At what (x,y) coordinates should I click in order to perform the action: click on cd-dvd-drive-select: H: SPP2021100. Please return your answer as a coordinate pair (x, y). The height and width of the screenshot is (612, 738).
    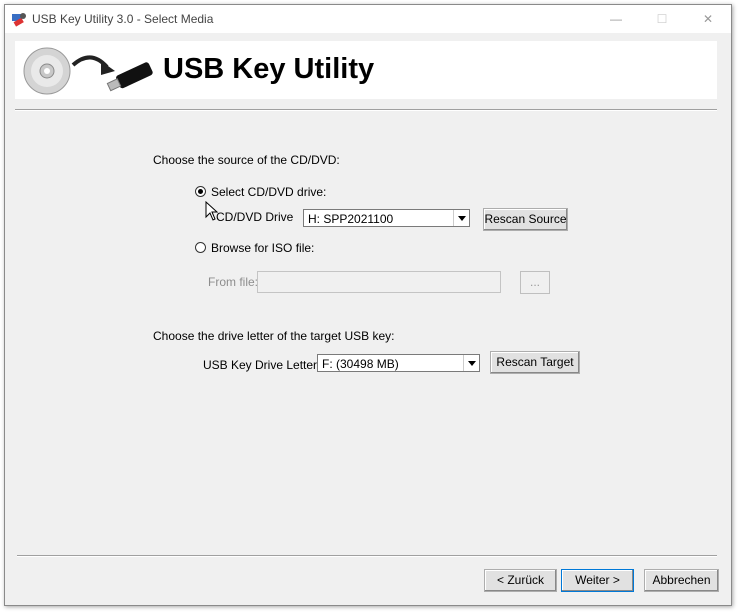
    Looking at the image, I should click on (386, 218).